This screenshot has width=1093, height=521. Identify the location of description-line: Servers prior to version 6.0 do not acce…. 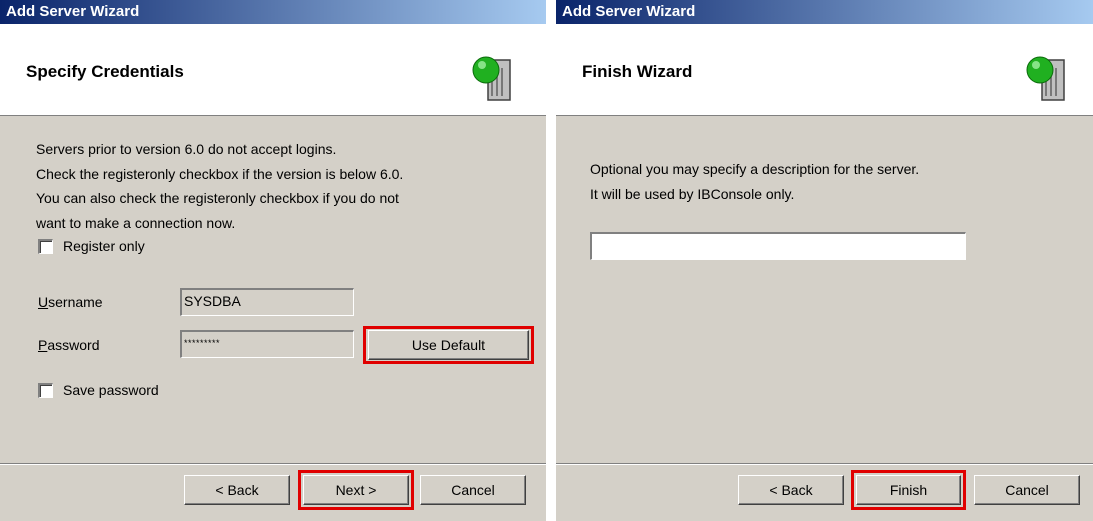
(186, 149).